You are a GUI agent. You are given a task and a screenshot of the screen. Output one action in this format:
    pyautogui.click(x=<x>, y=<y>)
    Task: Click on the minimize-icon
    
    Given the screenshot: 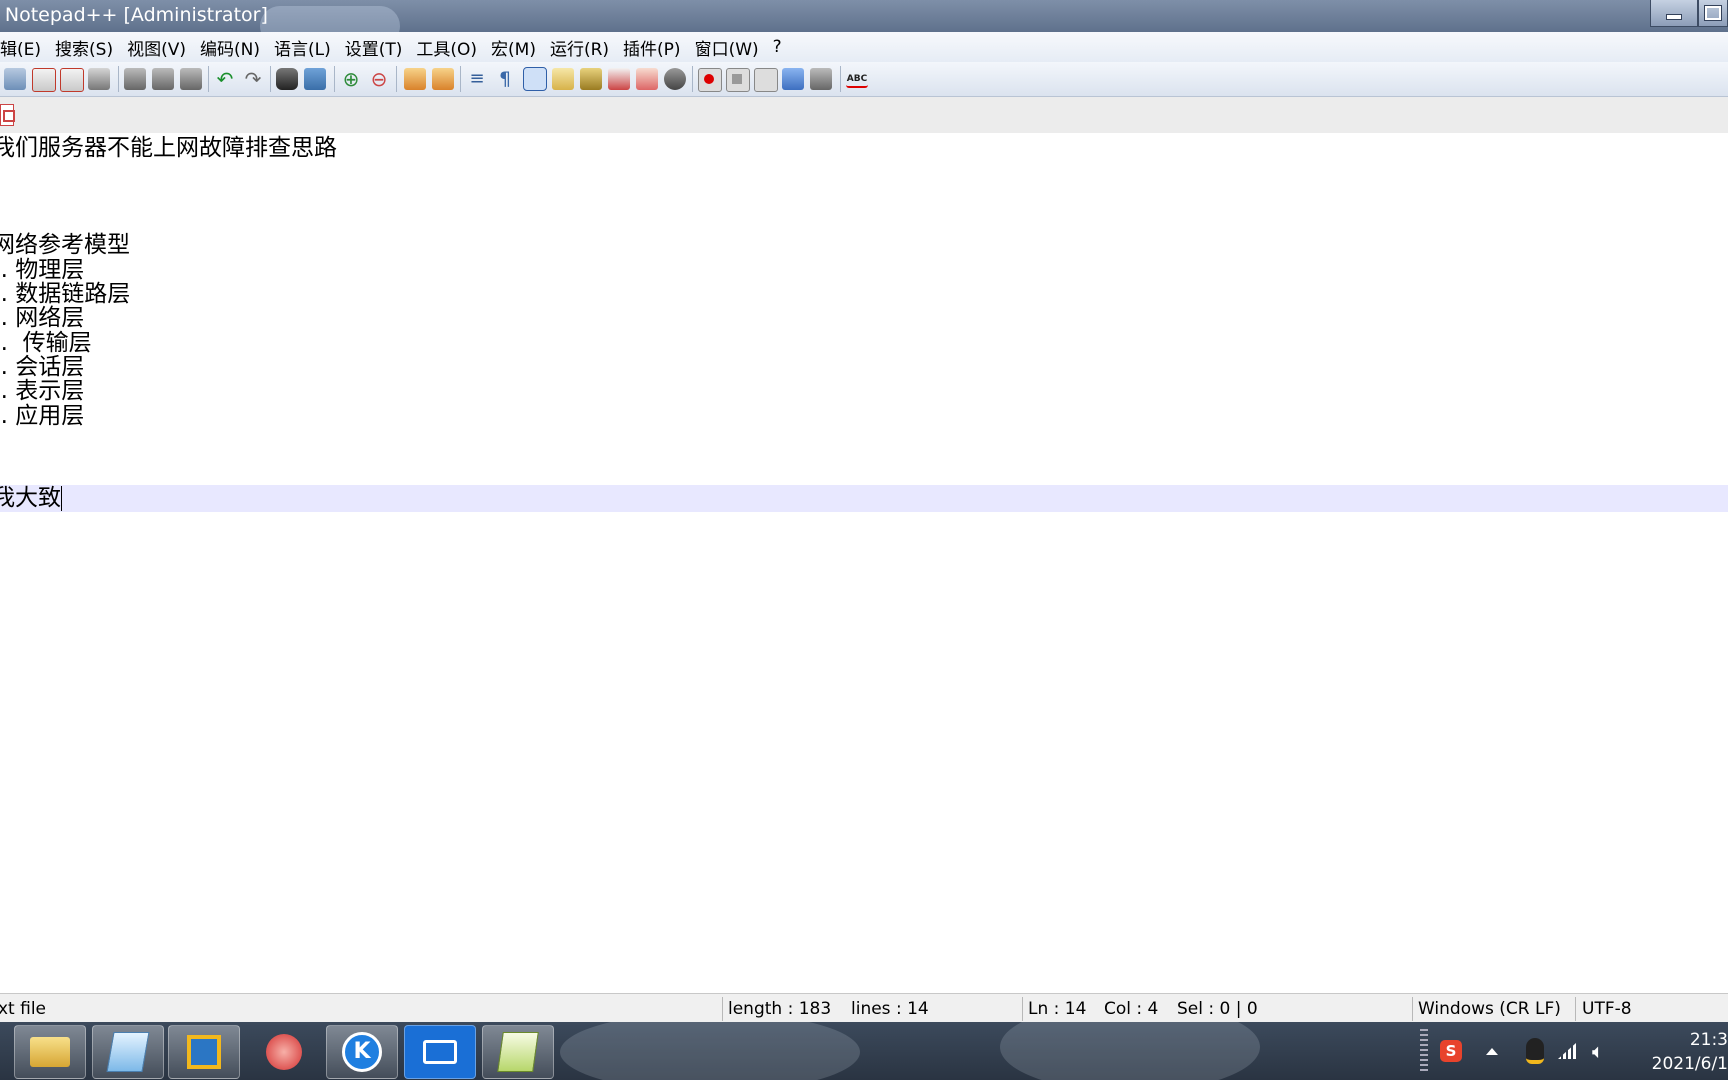 What is the action you would take?
    pyautogui.click(x=1674, y=17)
    